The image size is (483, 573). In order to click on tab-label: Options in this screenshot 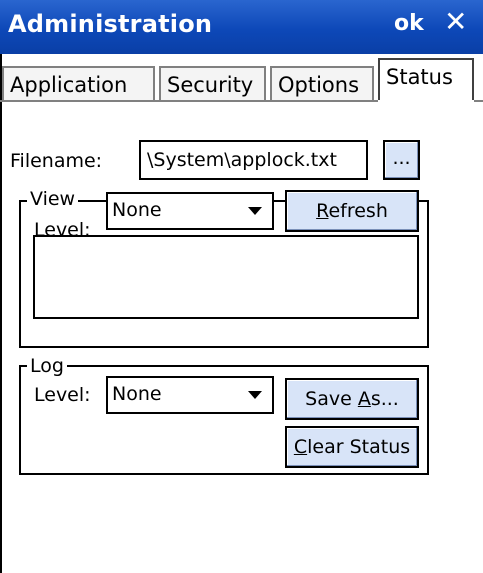, I will do `click(319, 85)`.